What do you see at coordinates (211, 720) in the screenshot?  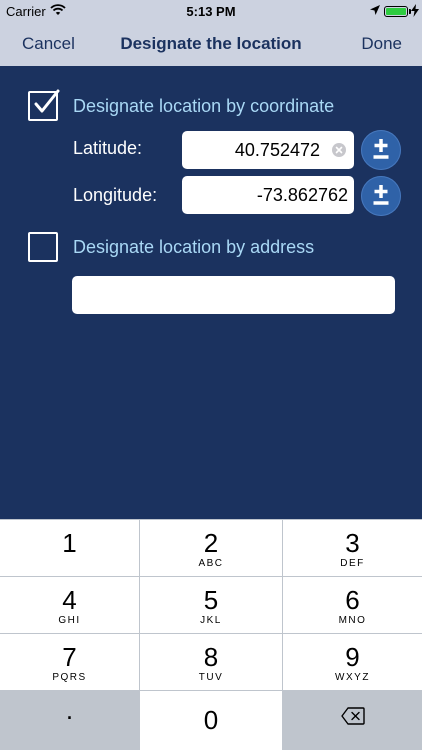 I see `key-0: 0` at bounding box center [211, 720].